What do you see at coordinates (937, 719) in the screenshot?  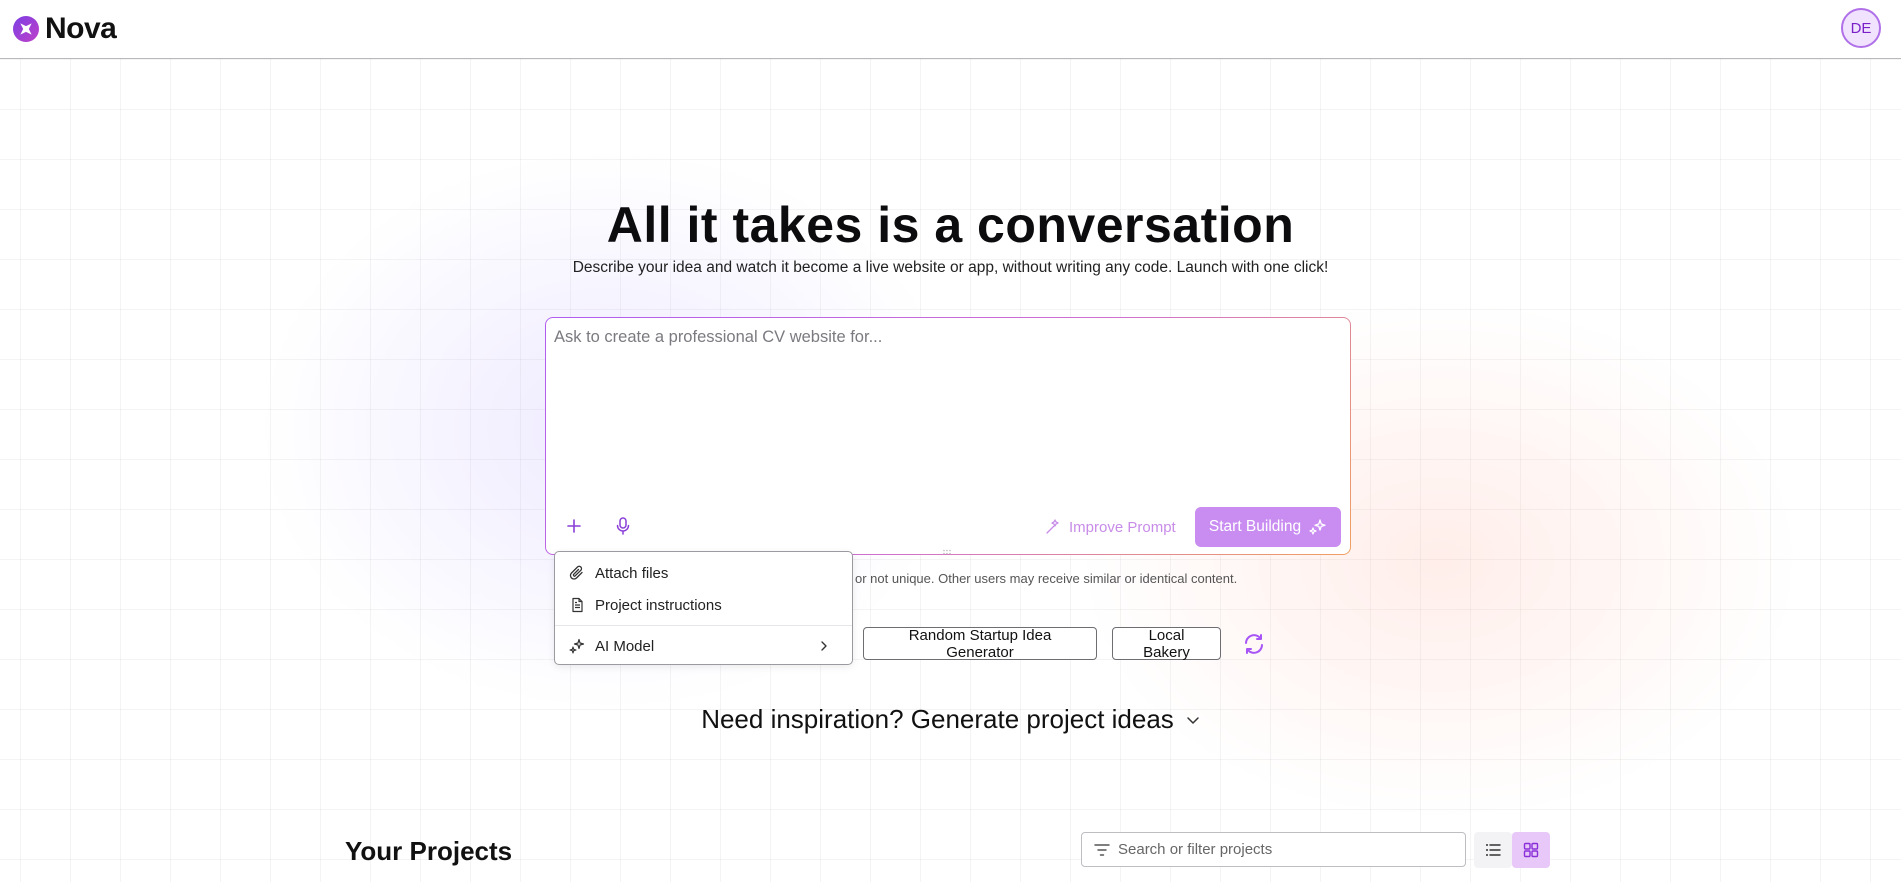 I see `inspiration-label: Need inspiration? Generate project ideas` at bounding box center [937, 719].